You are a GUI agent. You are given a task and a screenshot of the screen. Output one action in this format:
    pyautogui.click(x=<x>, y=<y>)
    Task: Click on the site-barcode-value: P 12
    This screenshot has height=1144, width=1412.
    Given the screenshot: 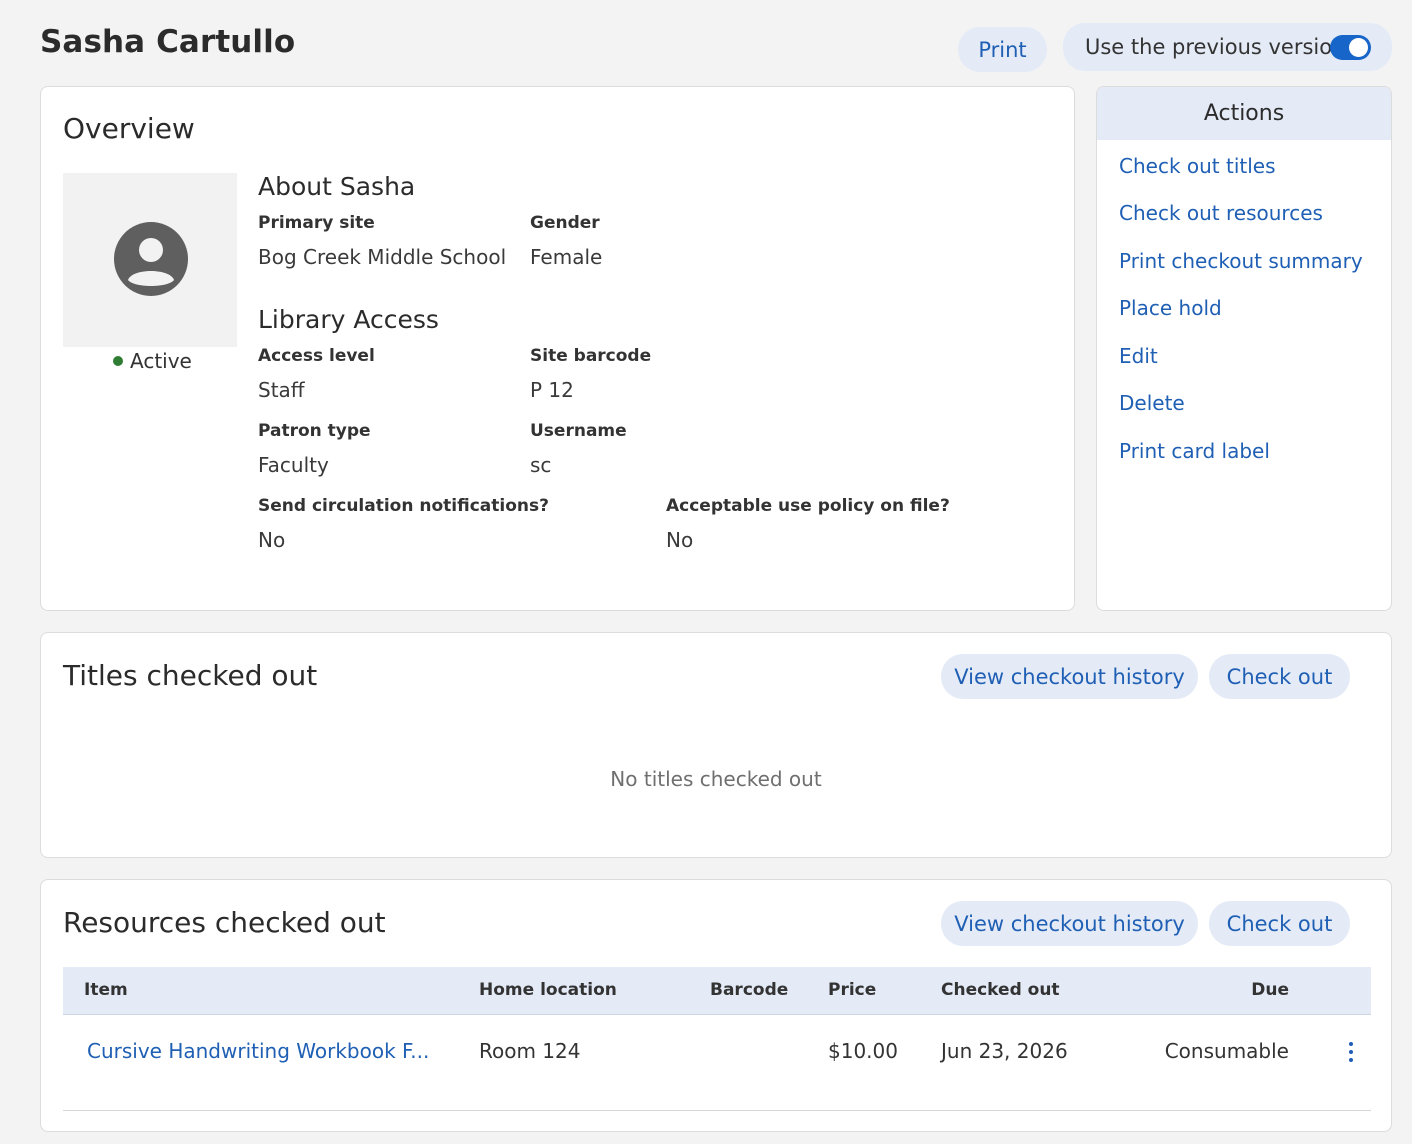 What is the action you would take?
    pyautogui.click(x=552, y=390)
    